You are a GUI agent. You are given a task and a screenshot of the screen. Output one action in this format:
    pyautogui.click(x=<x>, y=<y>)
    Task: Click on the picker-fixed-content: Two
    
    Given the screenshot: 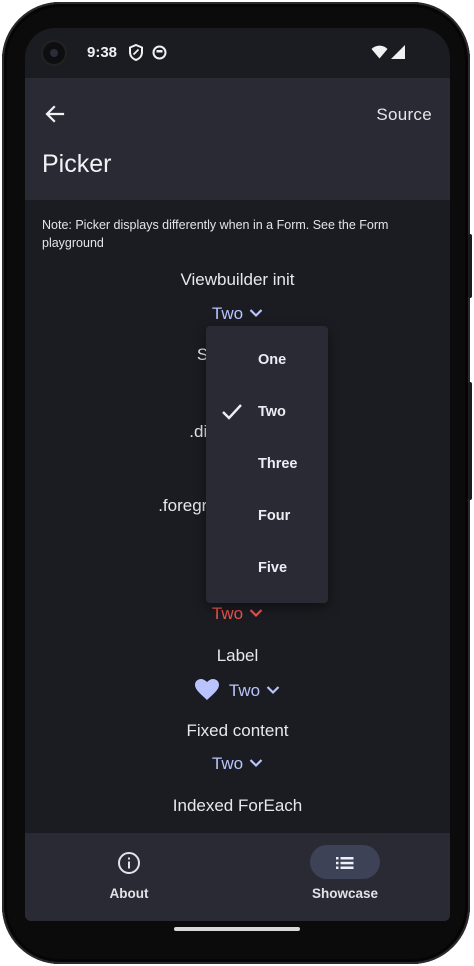 What is the action you would take?
    pyautogui.click(x=237, y=764)
    